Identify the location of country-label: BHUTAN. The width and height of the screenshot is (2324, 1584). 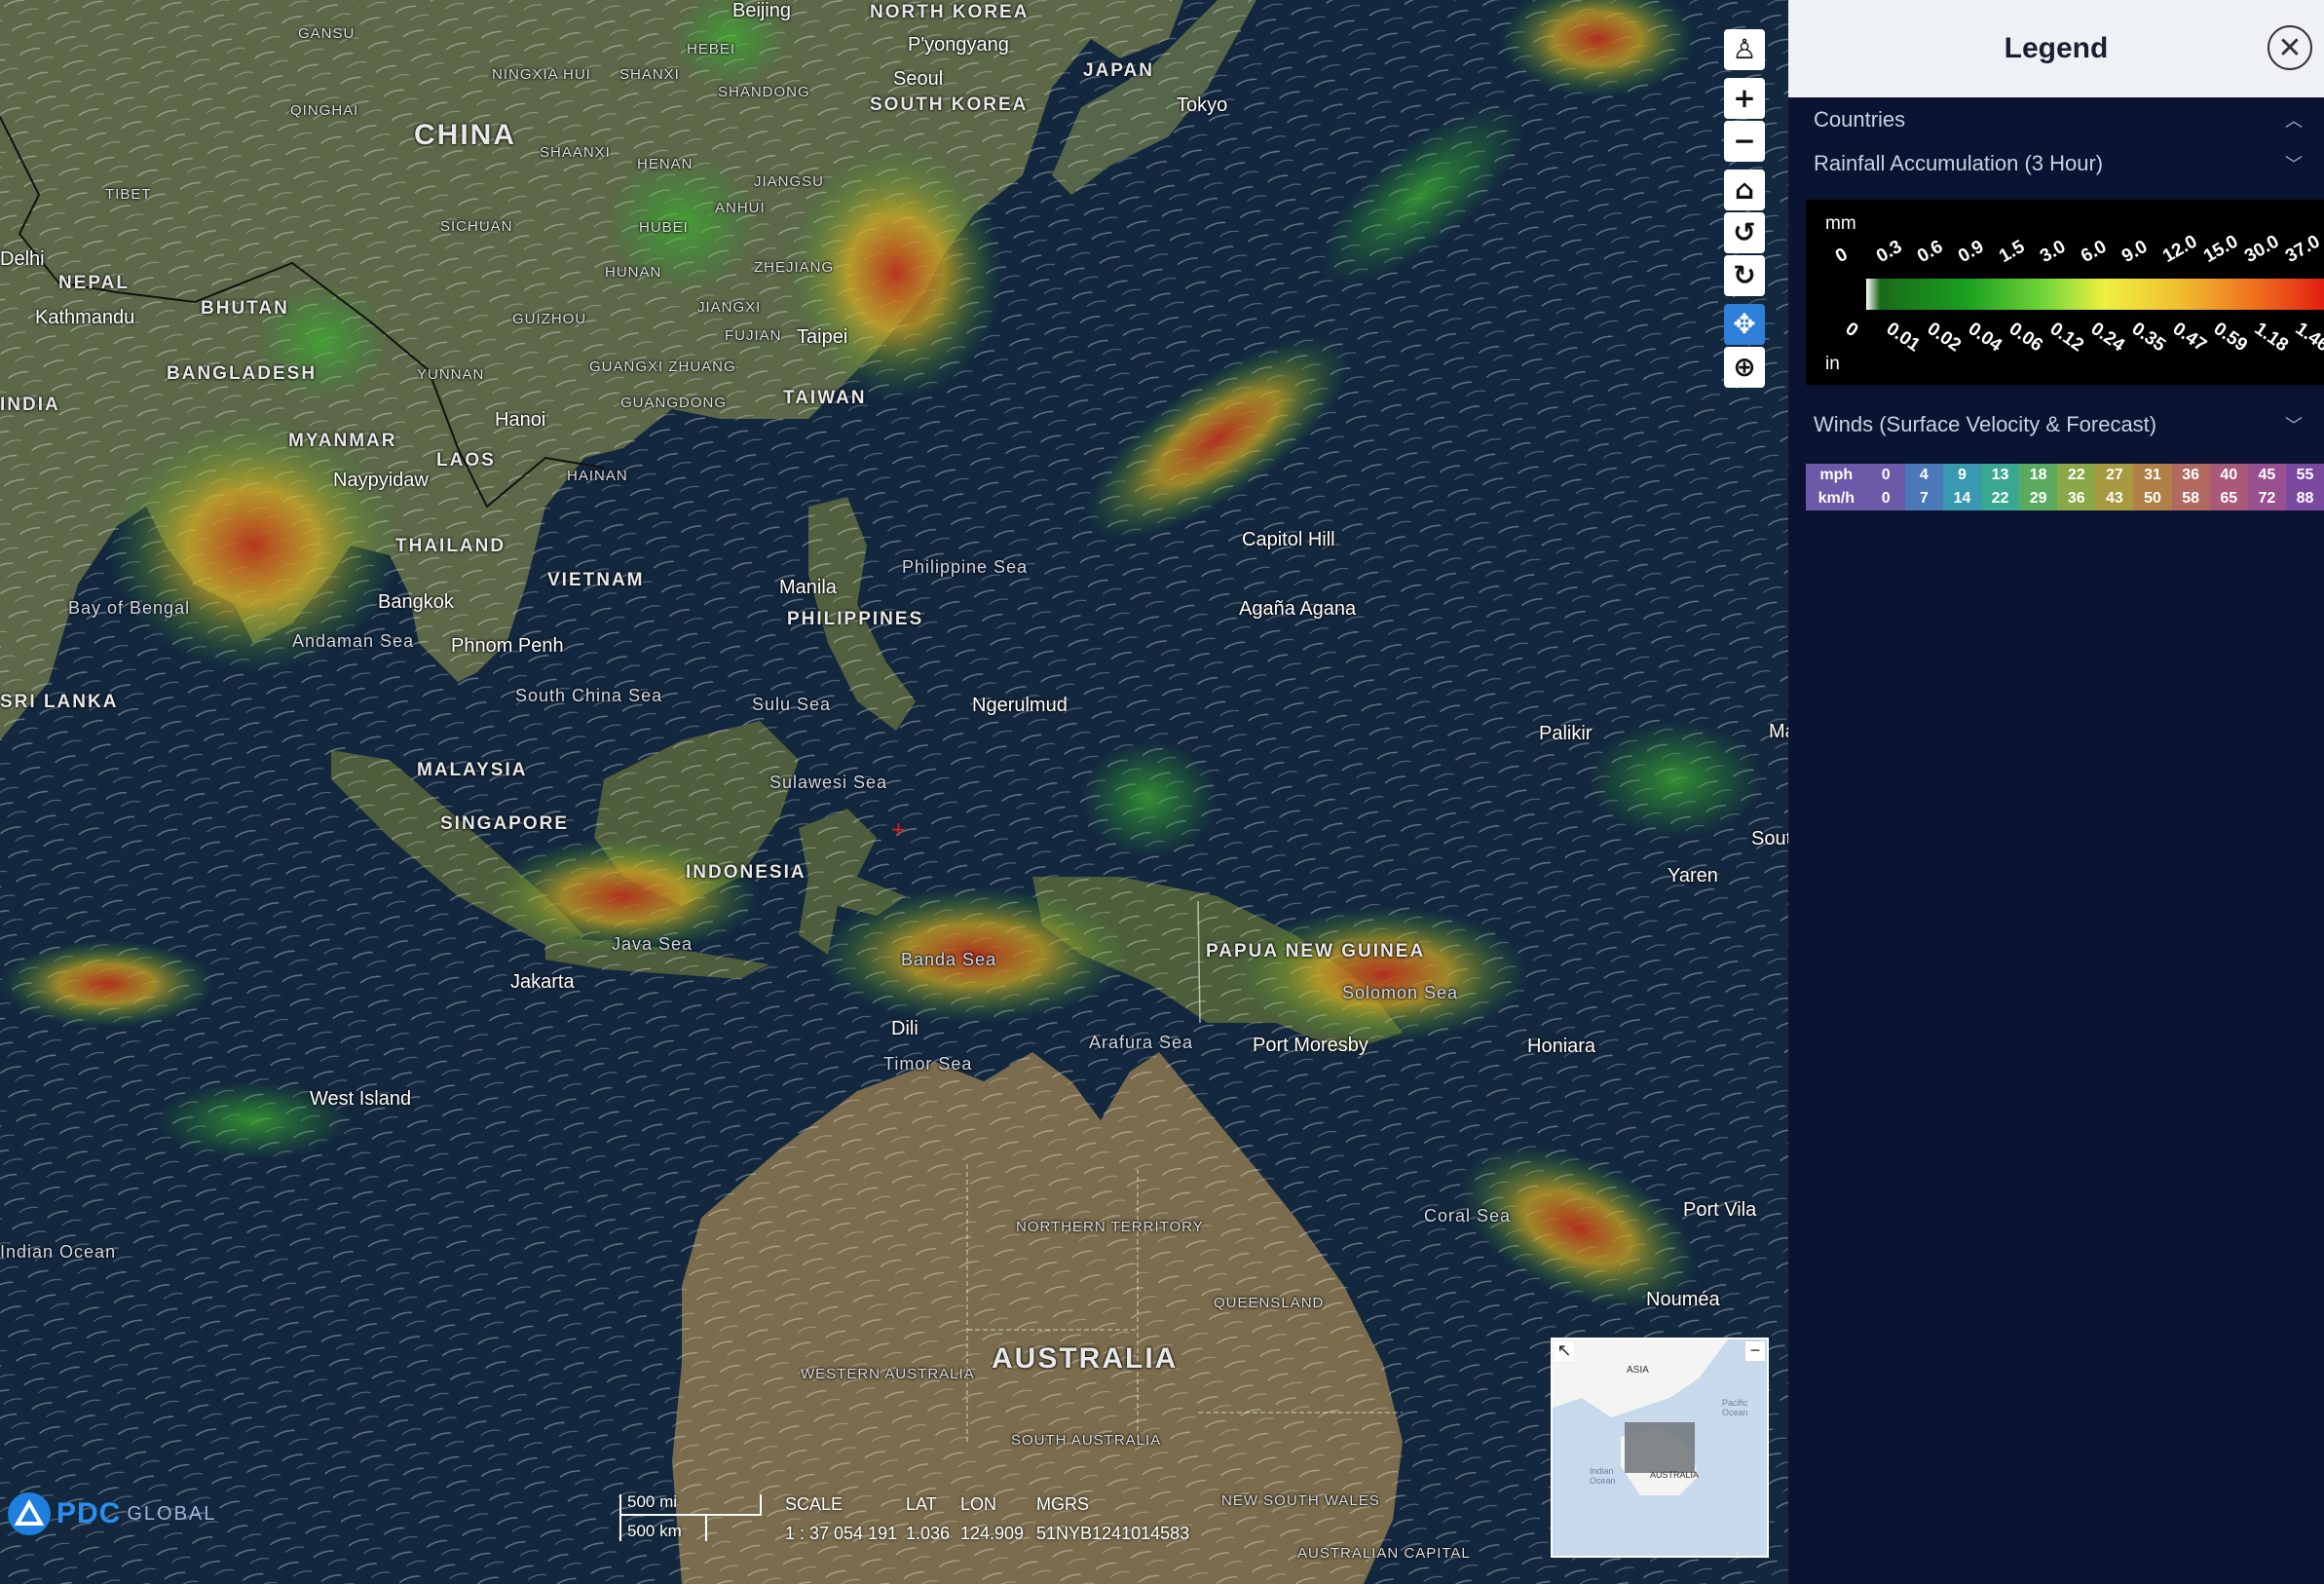
(245, 308).